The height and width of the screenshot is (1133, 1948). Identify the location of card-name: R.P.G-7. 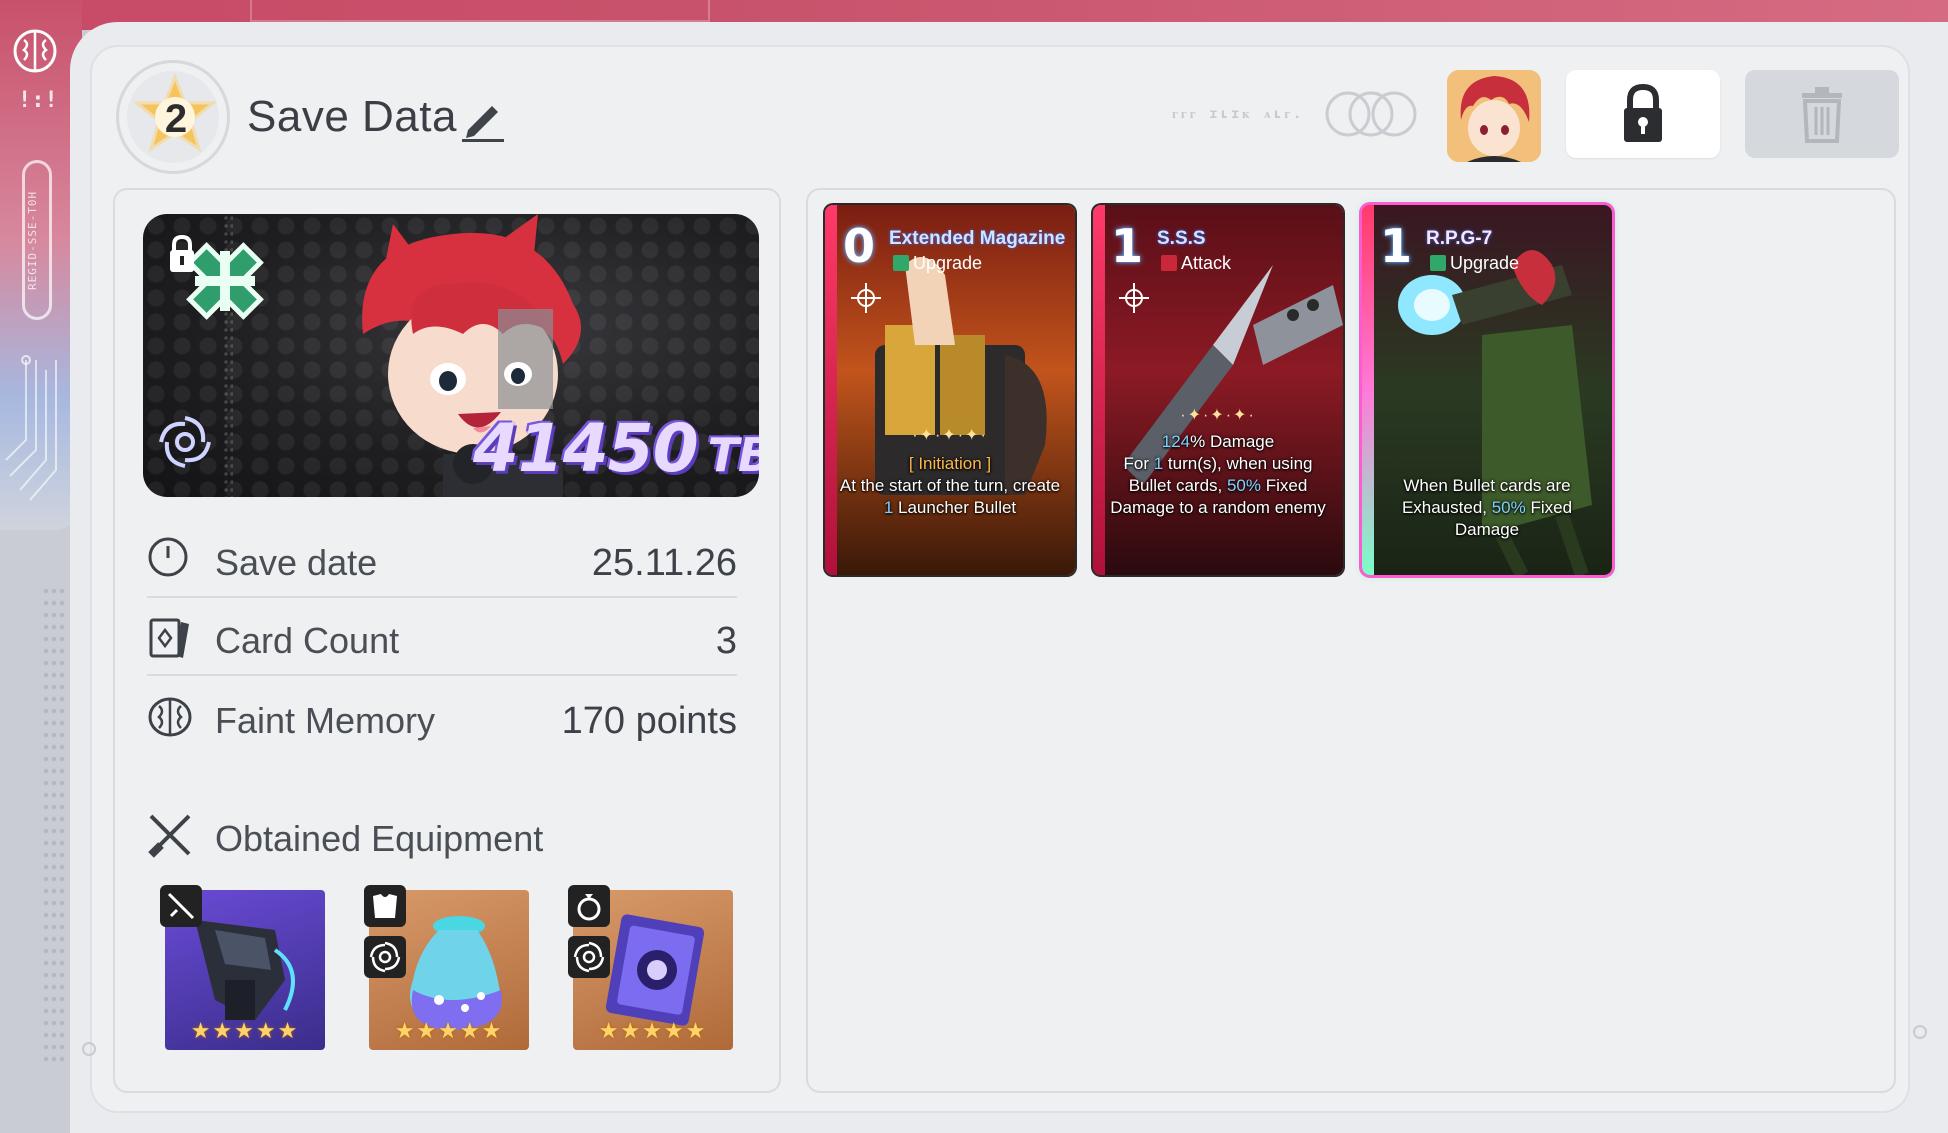
(1459, 238).